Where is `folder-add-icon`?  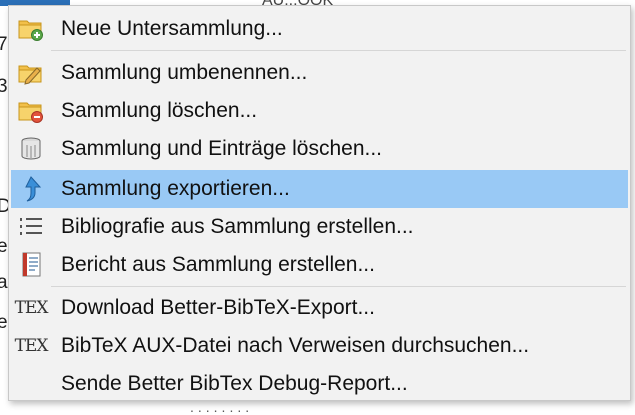
folder-add-icon is located at coordinates (31, 29).